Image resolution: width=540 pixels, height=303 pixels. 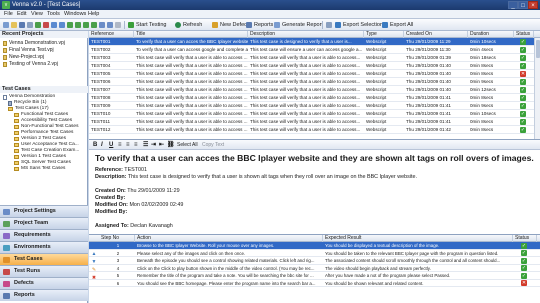 I want to click on underline-icon: U, so click(x=111, y=145).